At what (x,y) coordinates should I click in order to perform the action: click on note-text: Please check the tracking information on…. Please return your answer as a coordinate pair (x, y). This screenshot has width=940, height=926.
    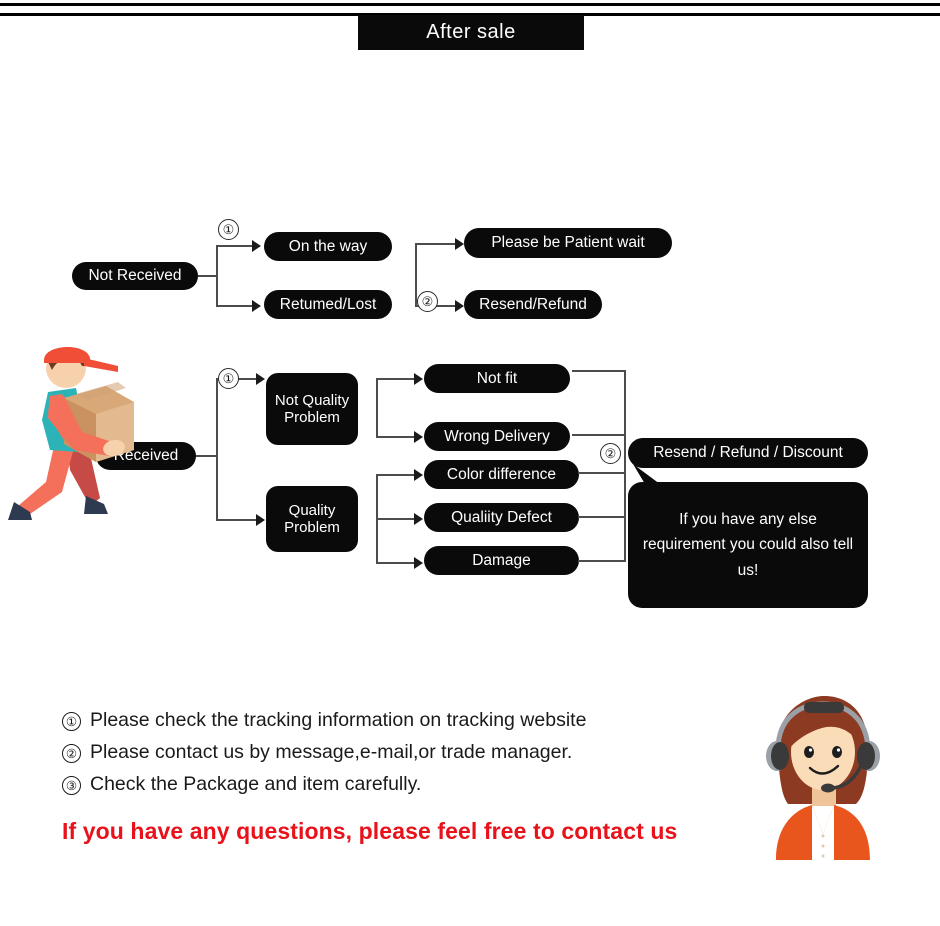
    Looking at the image, I should click on (338, 720).